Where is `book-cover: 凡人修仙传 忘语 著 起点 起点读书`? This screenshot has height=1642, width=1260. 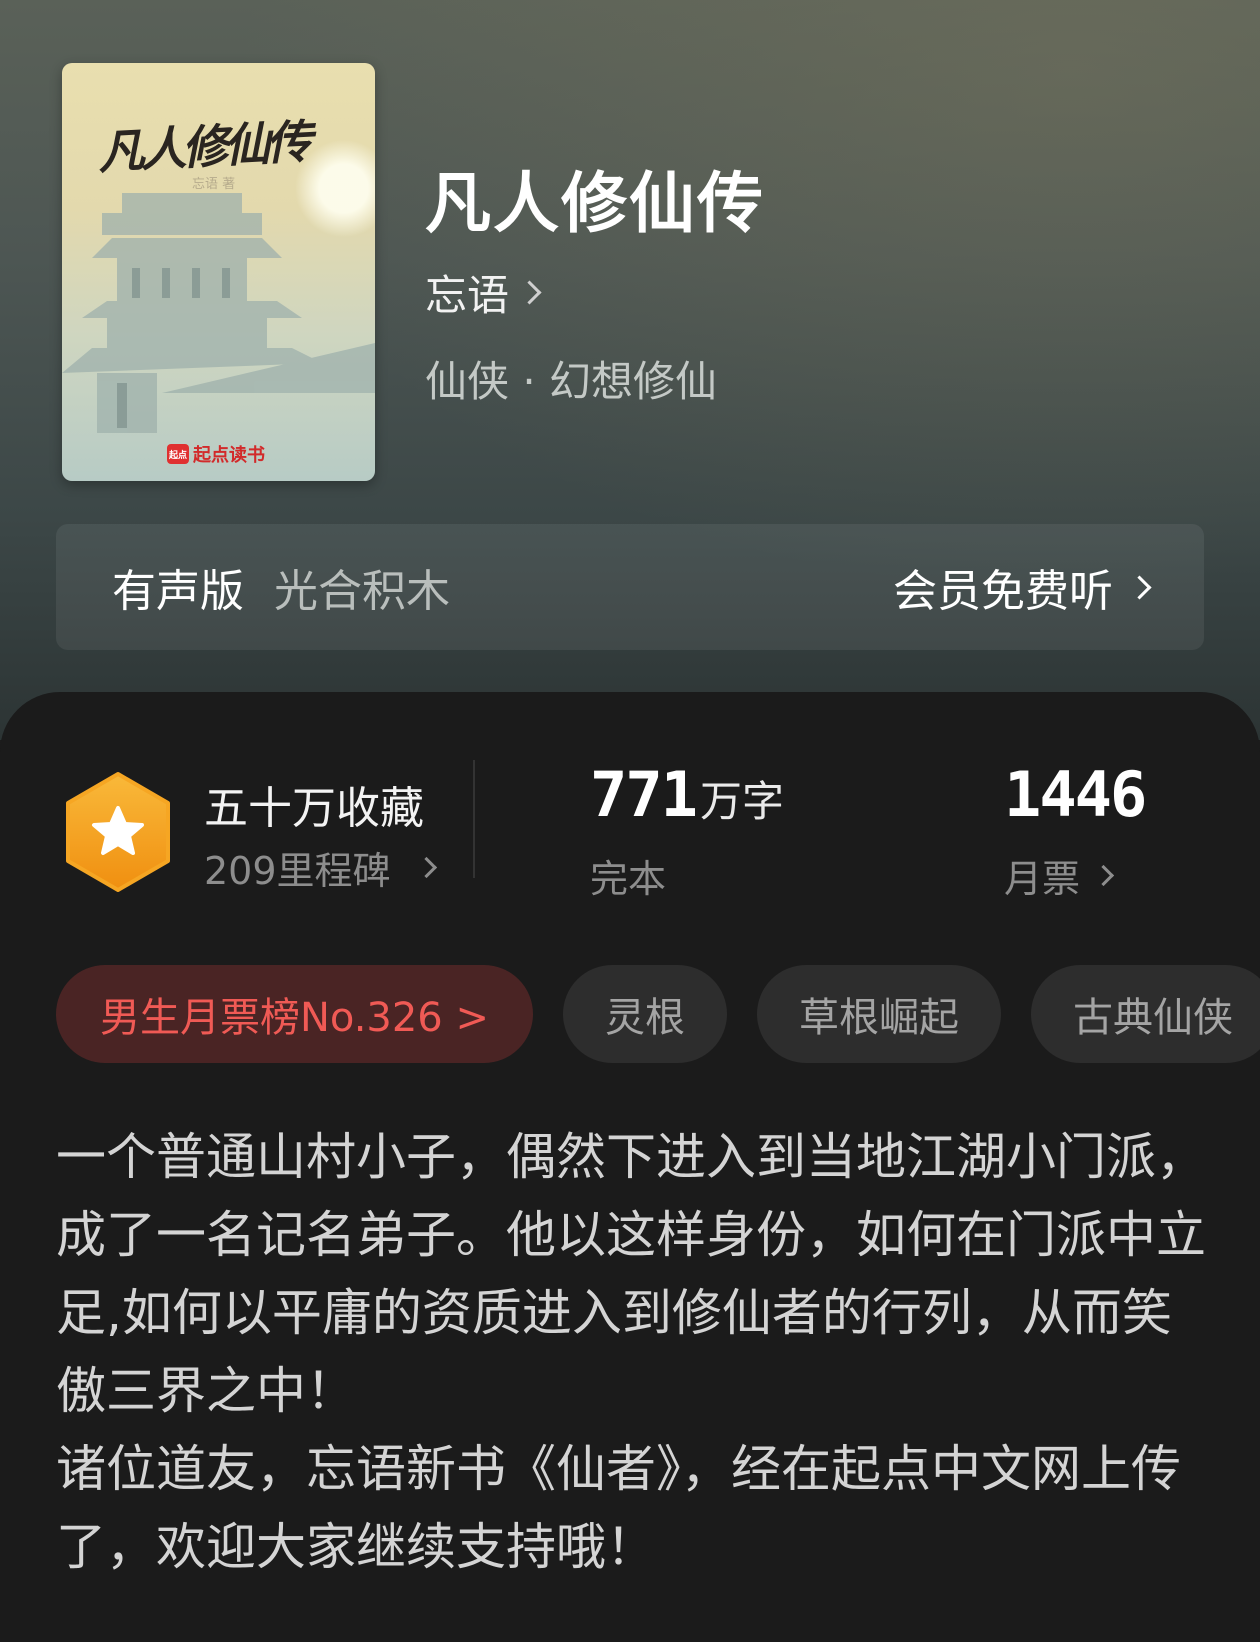 book-cover: 凡人修仙传 忘语 著 起点 起点读书 is located at coordinates (218, 272).